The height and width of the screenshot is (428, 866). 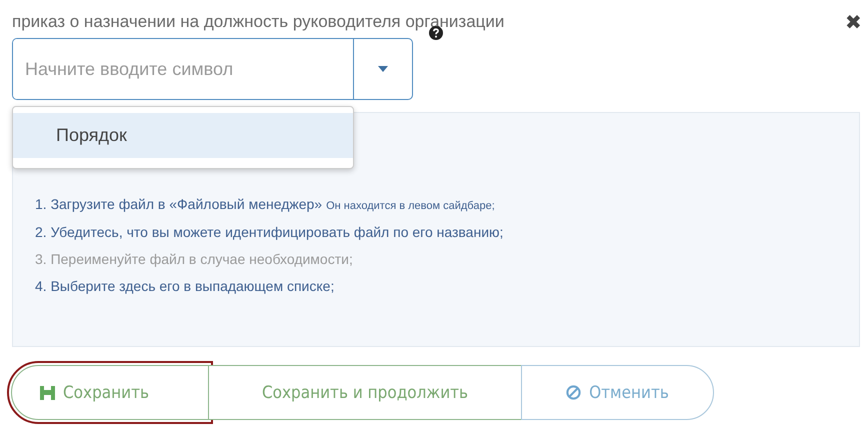 I want to click on save-continue-button: Сохранить и продолжить, so click(x=365, y=392).